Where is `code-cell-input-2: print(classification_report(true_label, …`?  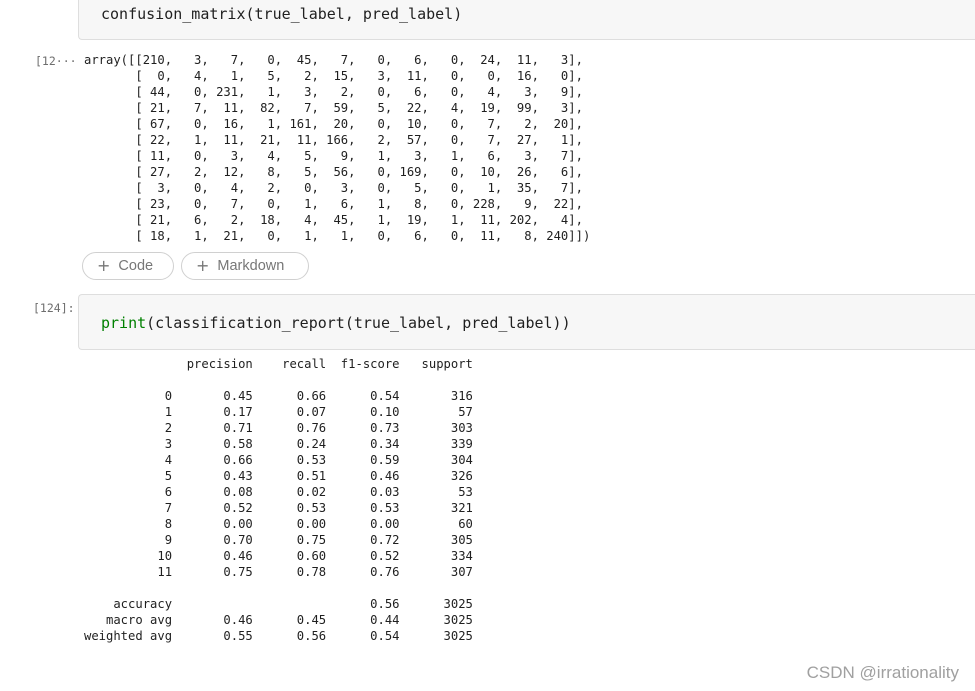
code-cell-input-2: print(classification_report(true_label, … is located at coordinates (526, 322).